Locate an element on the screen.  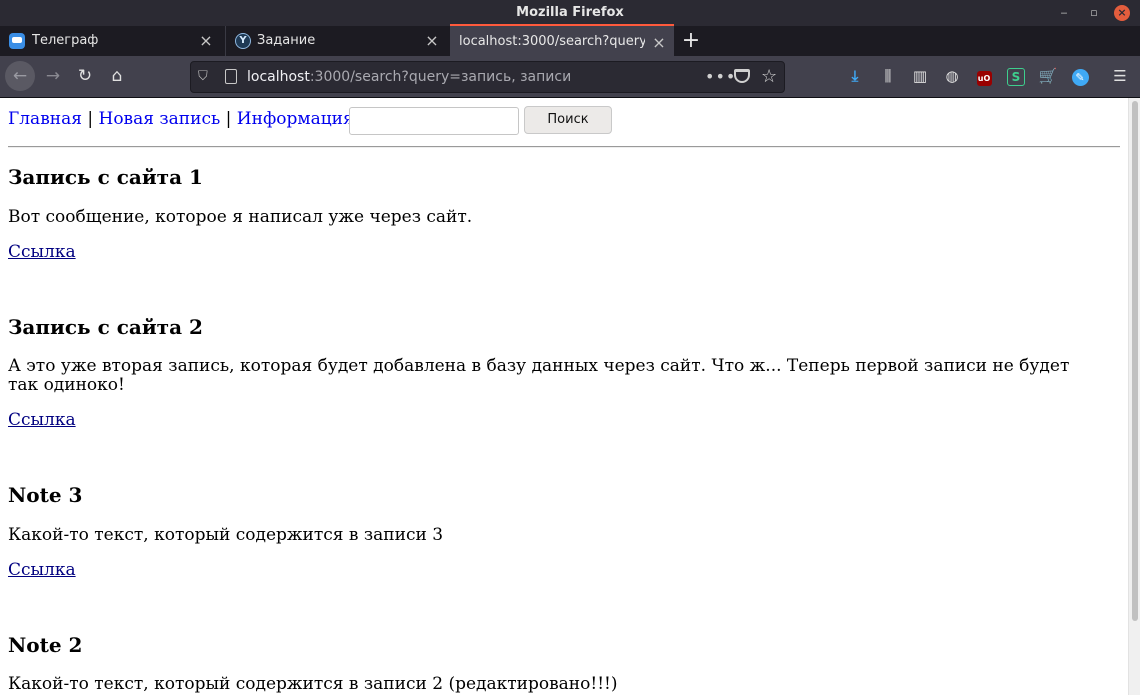
note-title: Запись с сайта 2 is located at coordinates (105, 327).